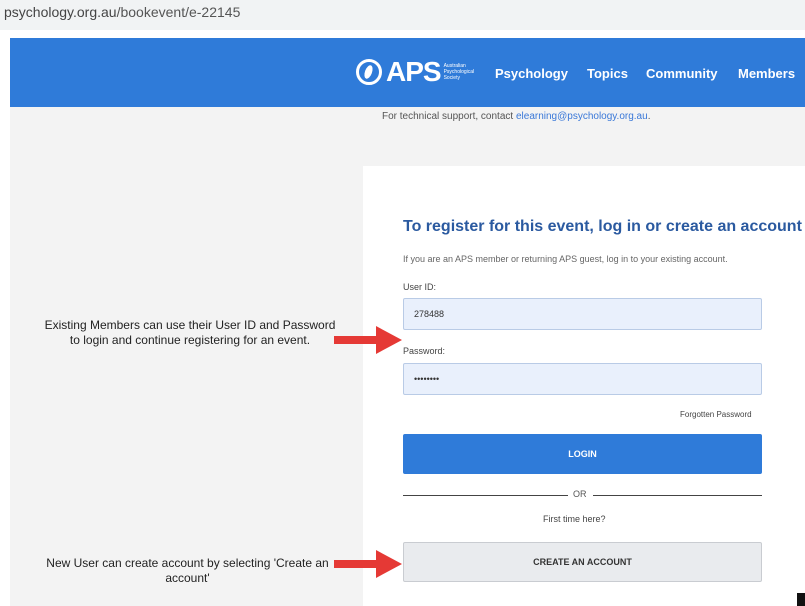  I want to click on support-email-link: elearning@psychology.org.au, so click(582, 116).